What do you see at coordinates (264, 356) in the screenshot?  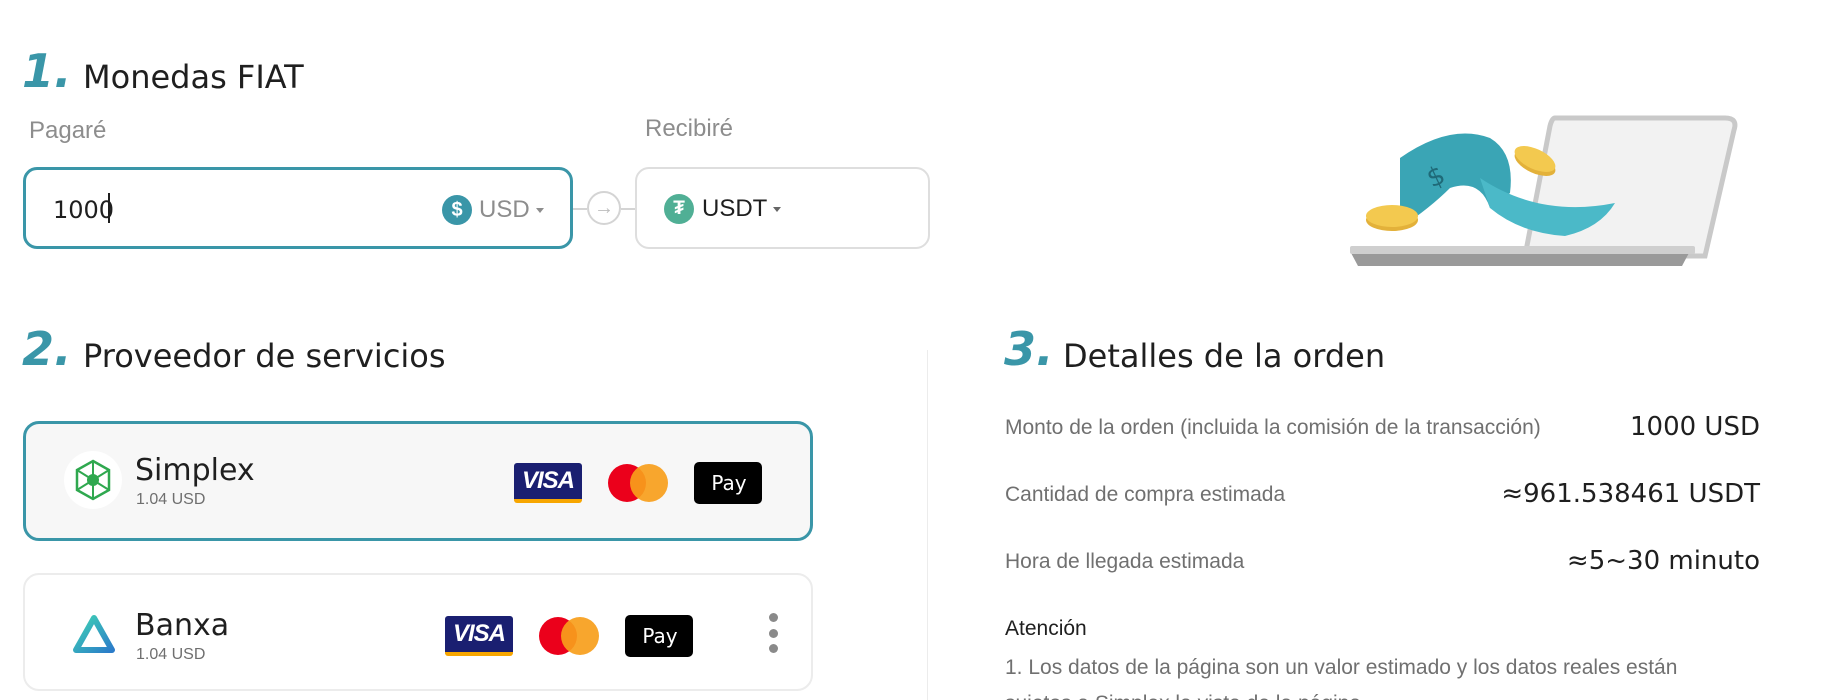 I see `section-title-provider: Proveedor de servicios` at bounding box center [264, 356].